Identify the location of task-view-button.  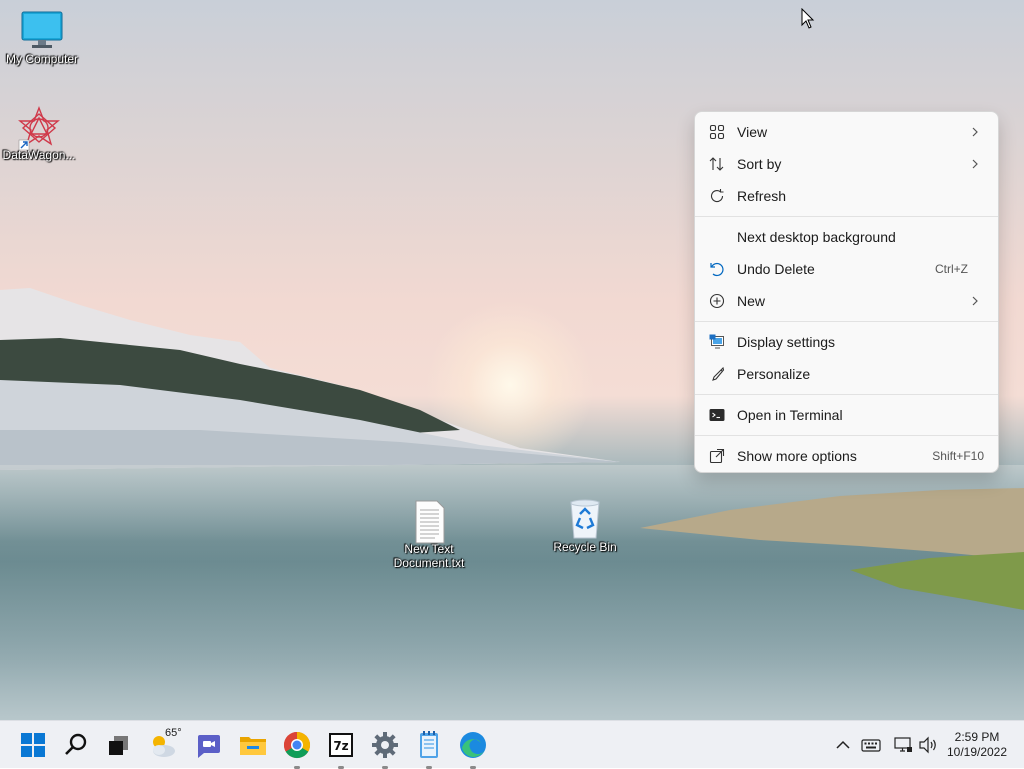
(119, 745).